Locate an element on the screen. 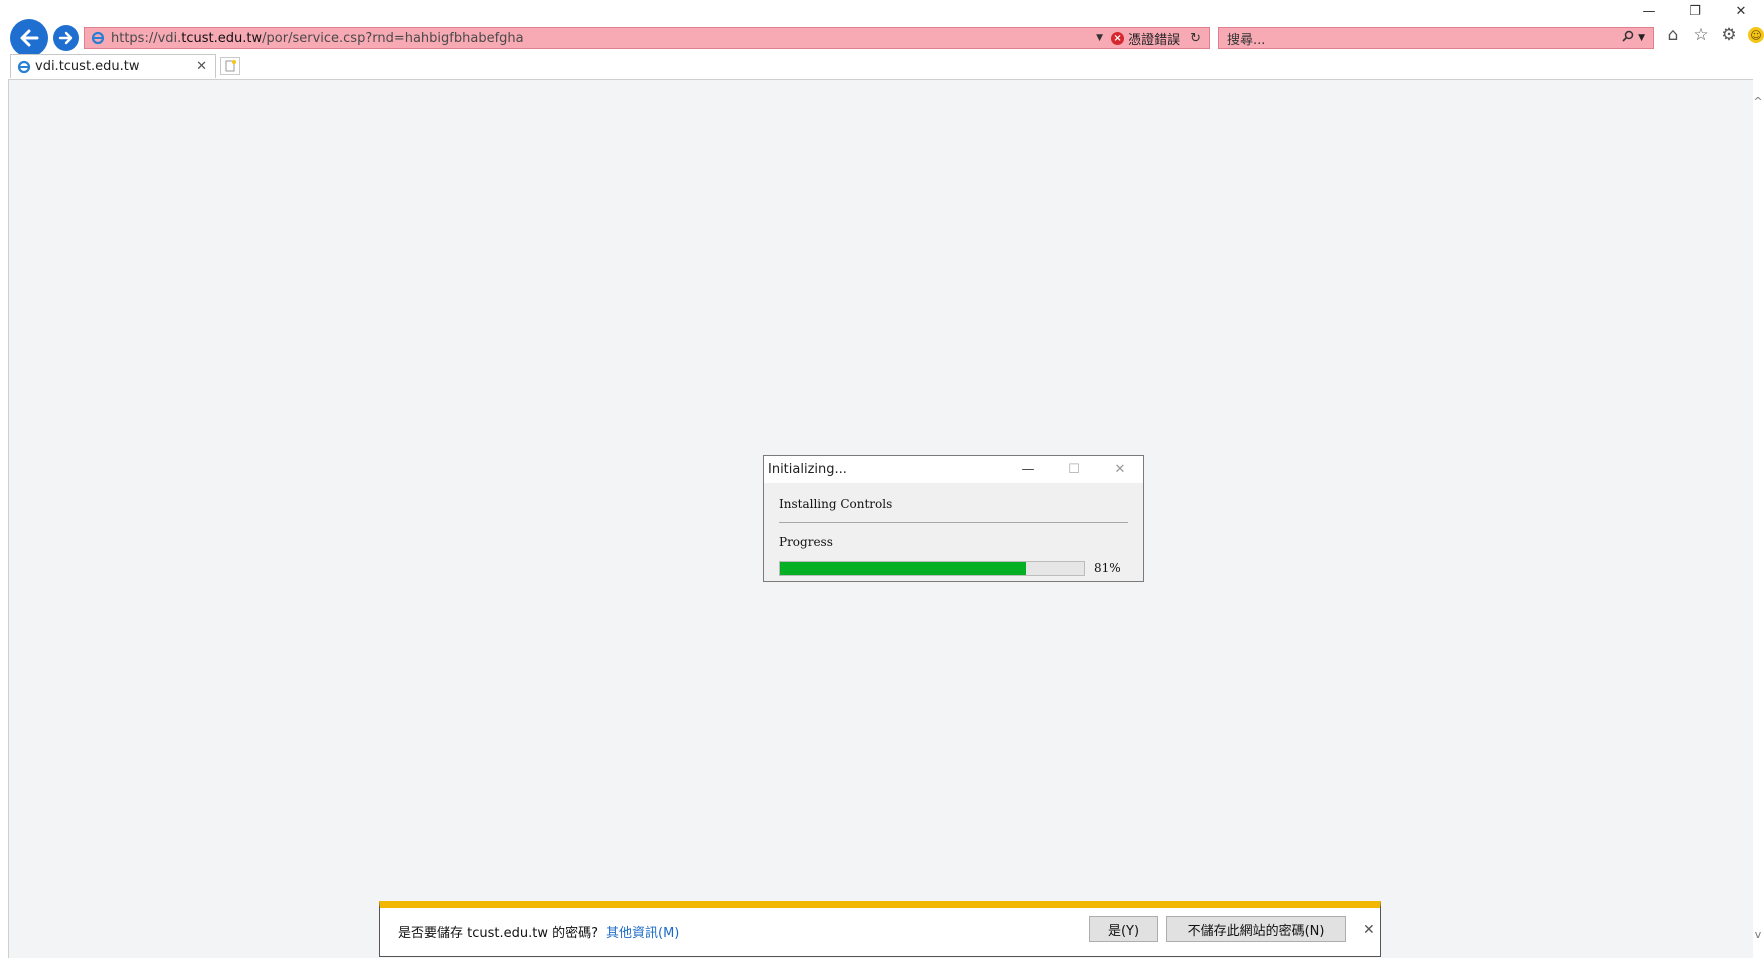  back-button is located at coordinates (29, 38).